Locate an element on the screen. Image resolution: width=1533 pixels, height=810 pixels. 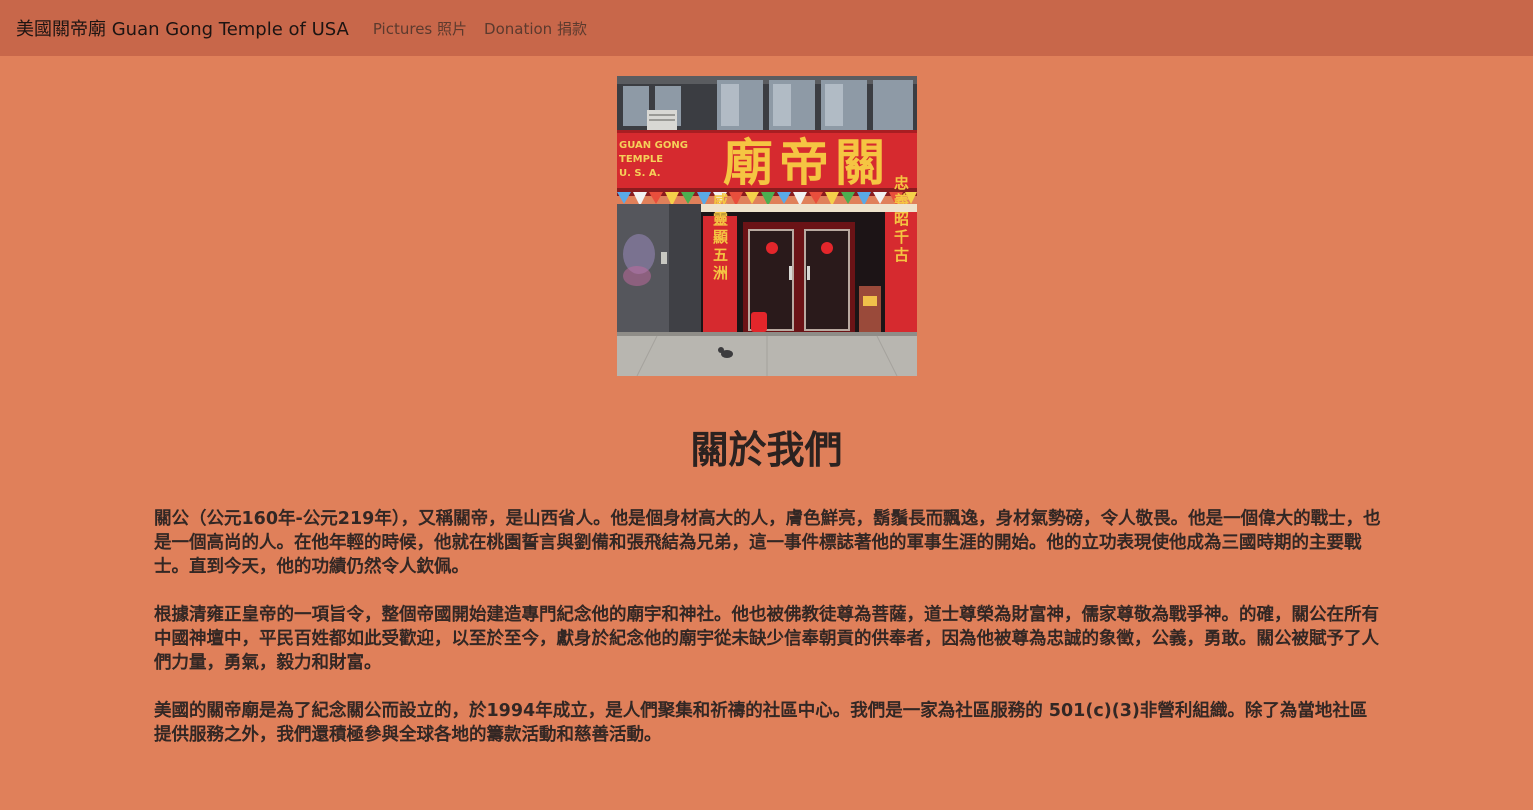
banner-right-text: 忠義昭千古 is located at coordinates (901, 219).